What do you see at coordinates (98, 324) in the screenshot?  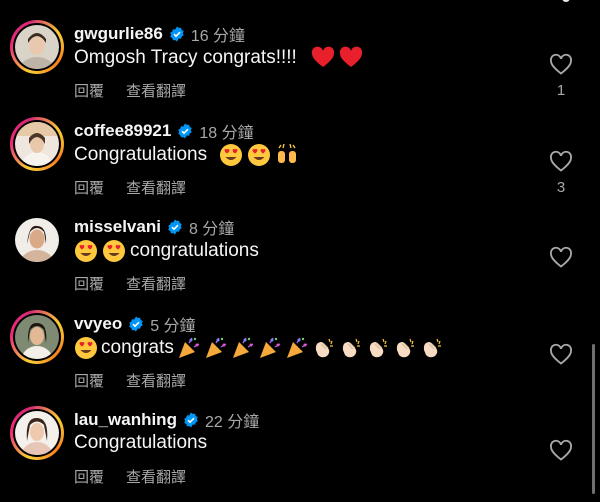 I see `username: vvyeo` at bounding box center [98, 324].